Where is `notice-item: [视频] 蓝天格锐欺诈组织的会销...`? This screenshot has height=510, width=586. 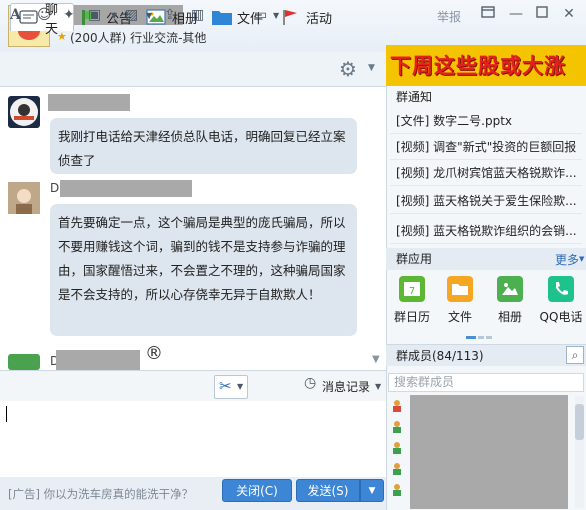 notice-item: [视频] 蓝天格锐欺诈组织的会销... is located at coordinates (486, 231).